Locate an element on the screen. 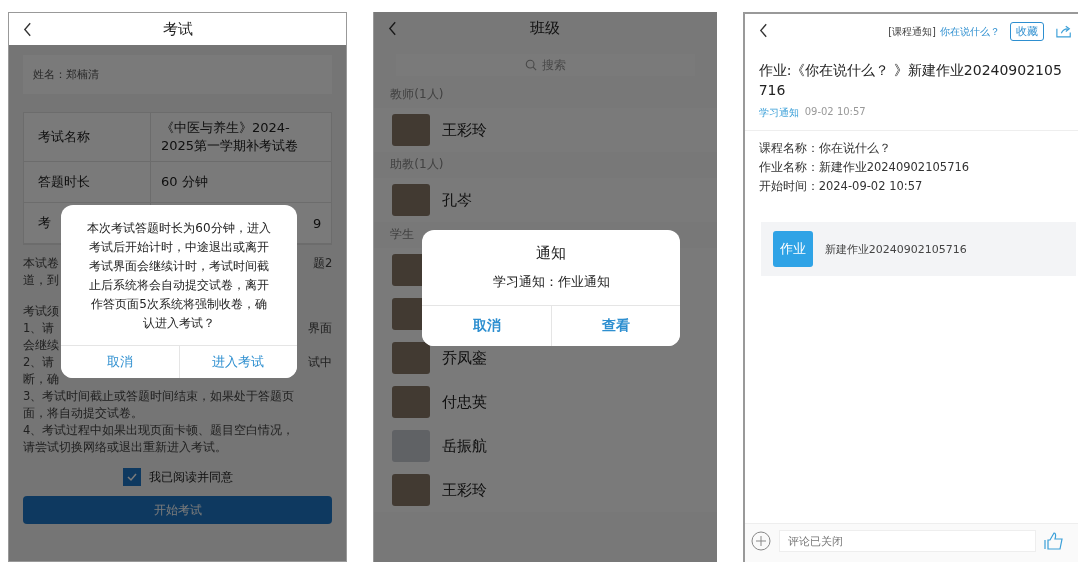  member-name: 付忠英 is located at coordinates (465, 402).